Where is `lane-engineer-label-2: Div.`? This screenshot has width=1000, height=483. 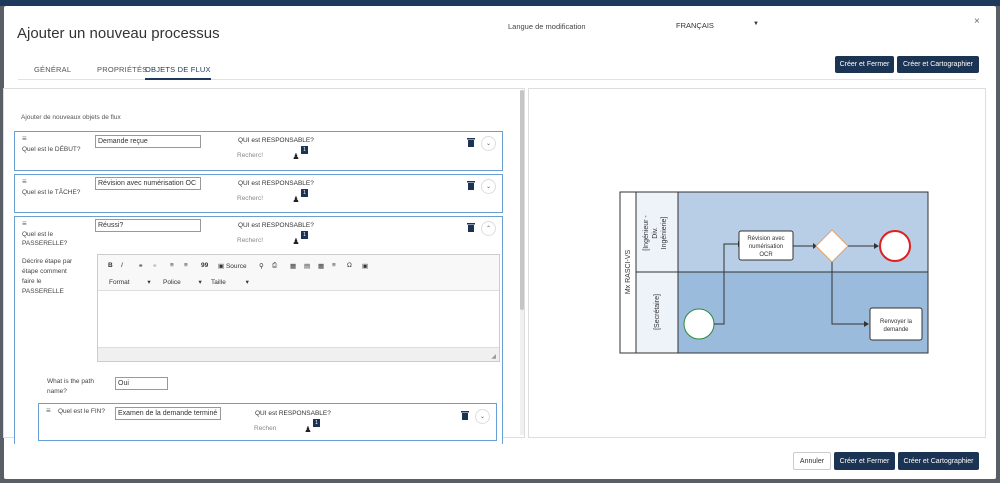
lane-engineer-label-2: Div. is located at coordinates (655, 233).